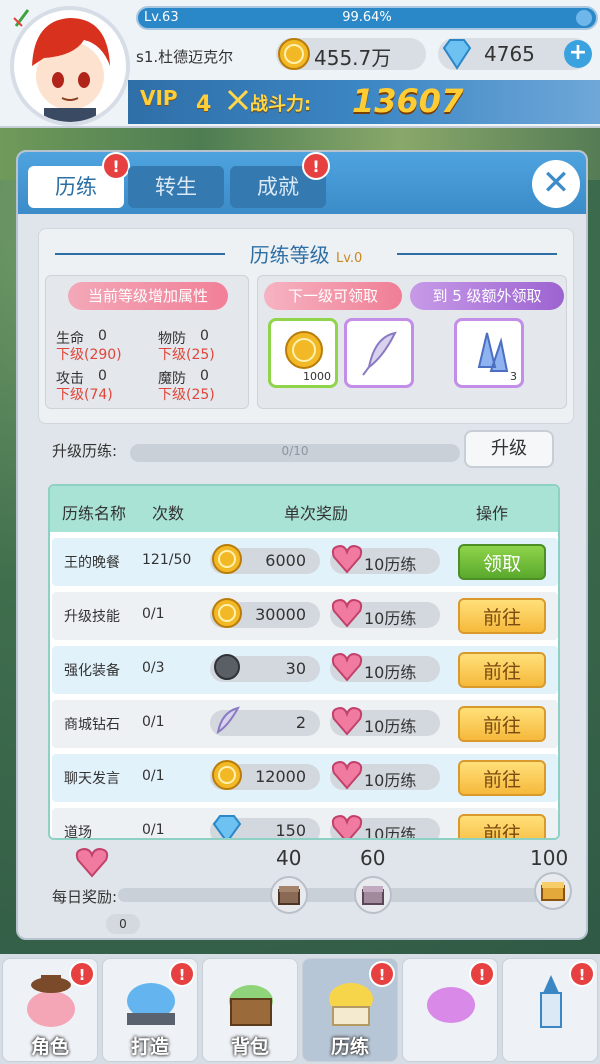  Describe the element at coordinates (265, 827) in the screenshot. I see `reward-amount: 150` at that location.